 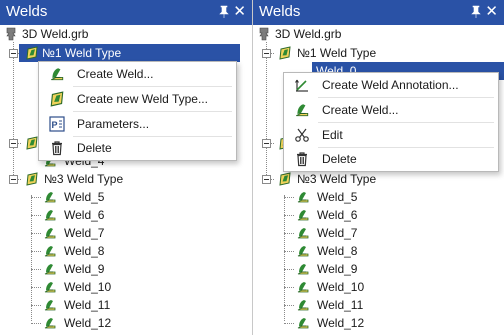 What do you see at coordinates (55, 34) in the screenshot?
I see `tree-root-label: 3D Weld.grb` at bounding box center [55, 34].